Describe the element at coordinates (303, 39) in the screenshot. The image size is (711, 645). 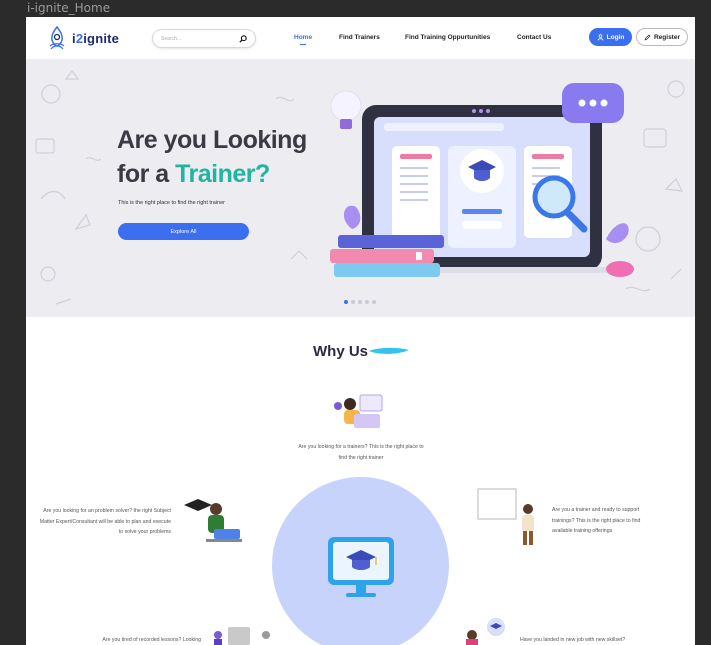
I see `nav-home: Home` at that location.